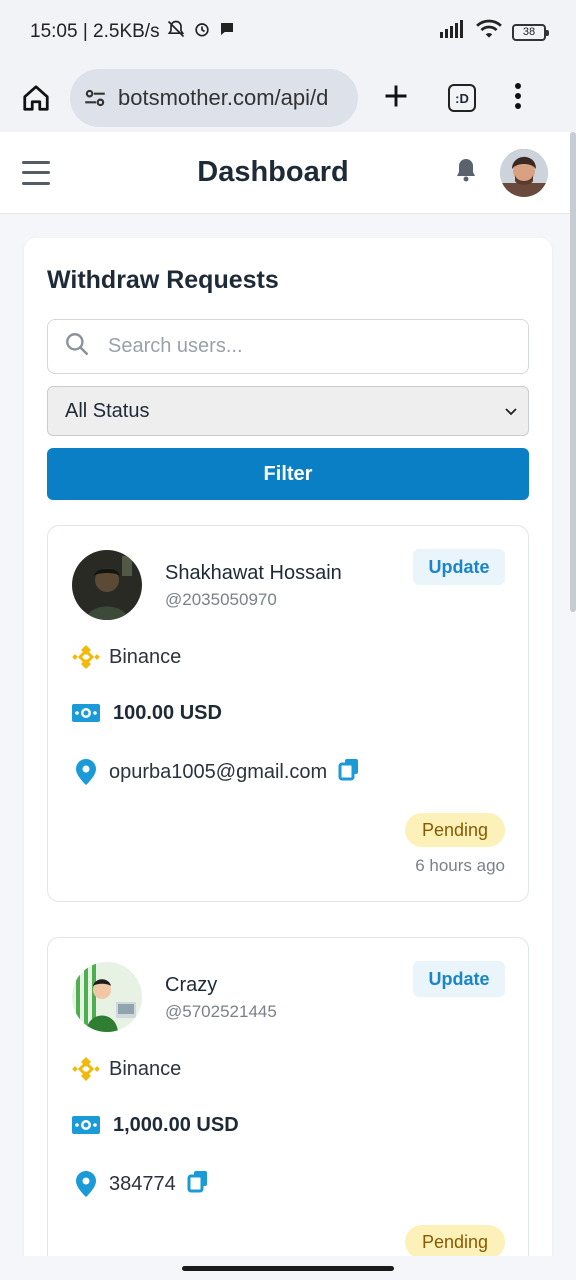 This screenshot has width=576, height=1280. I want to click on amount-row: 1,000.00 USD, so click(155, 1125).